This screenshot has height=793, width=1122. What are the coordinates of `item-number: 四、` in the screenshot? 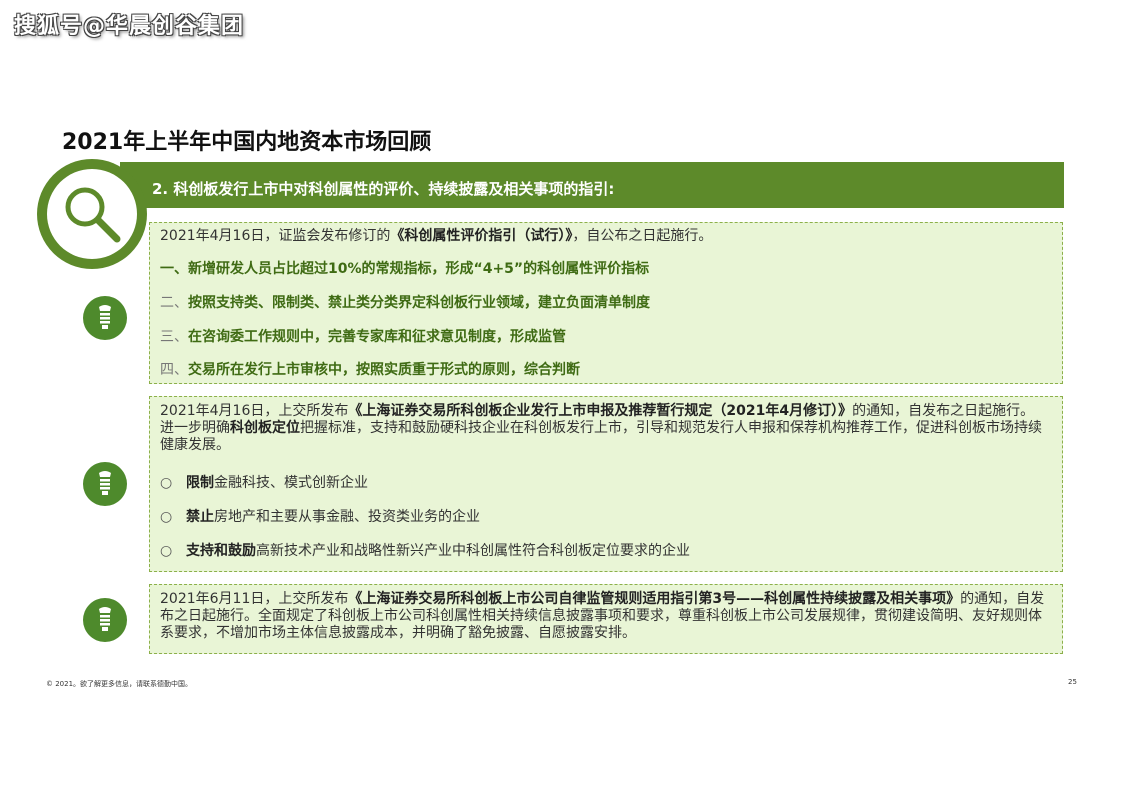 It's located at (174, 370).